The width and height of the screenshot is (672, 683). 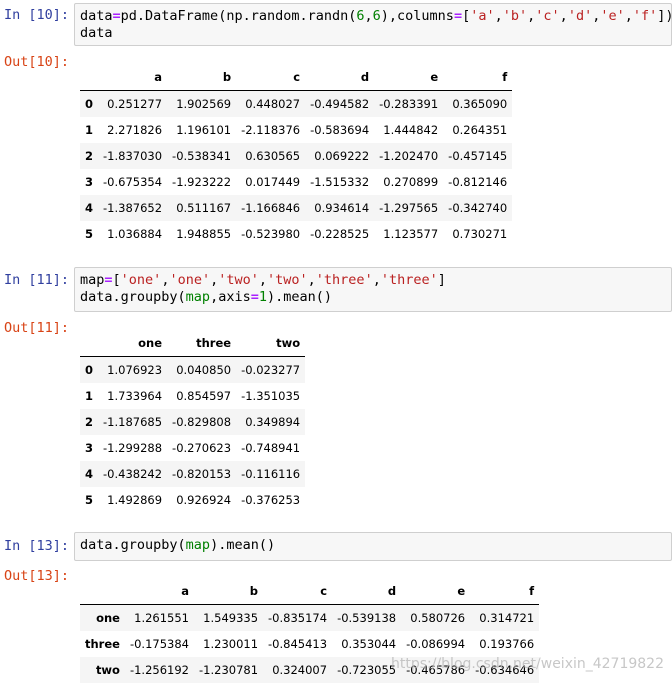 What do you see at coordinates (202, 474) in the screenshot?
I see `table-cell: -0.820153` at bounding box center [202, 474].